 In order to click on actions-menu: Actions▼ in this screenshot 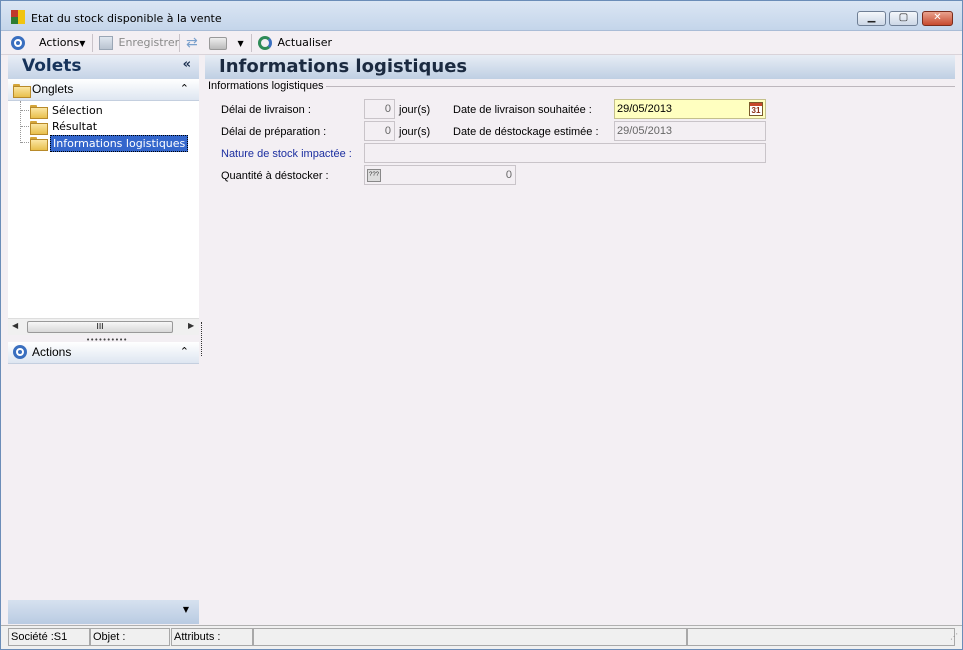, I will do `click(62, 43)`.